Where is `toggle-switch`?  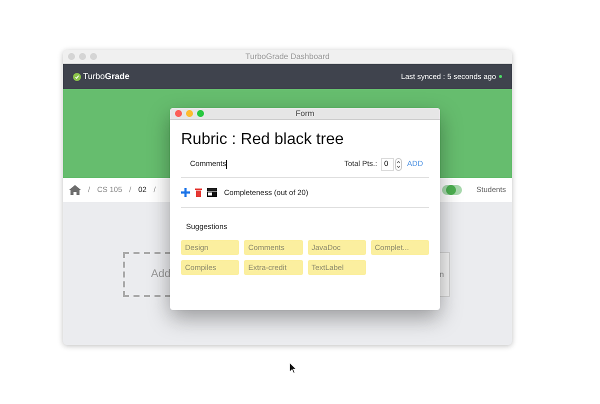 toggle-switch is located at coordinates (452, 190).